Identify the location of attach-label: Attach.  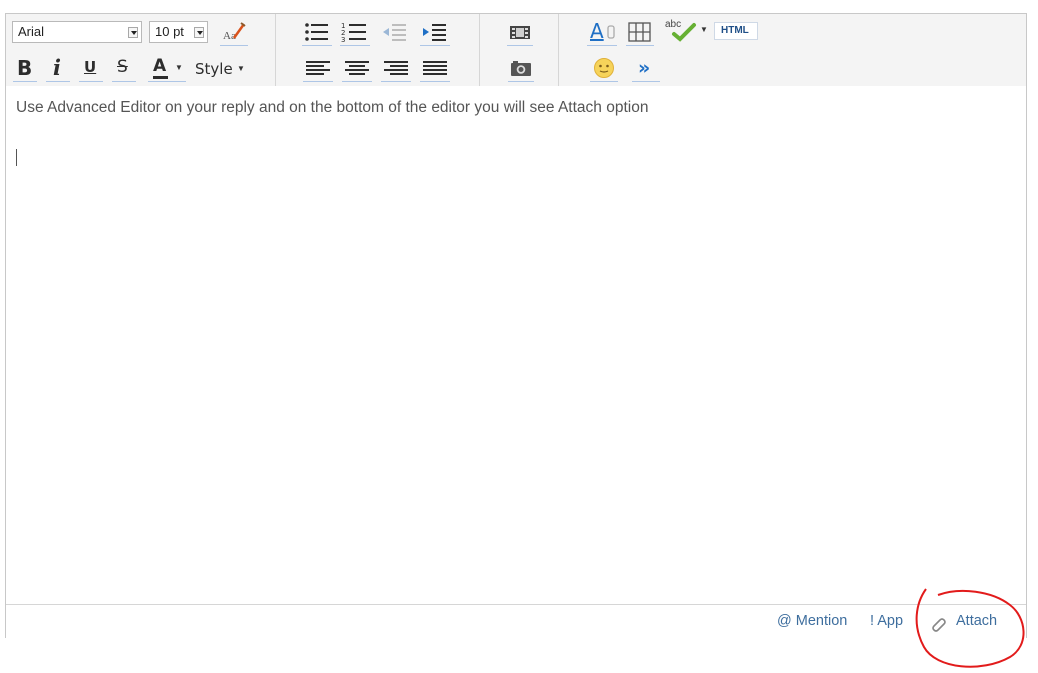
(977, 621).